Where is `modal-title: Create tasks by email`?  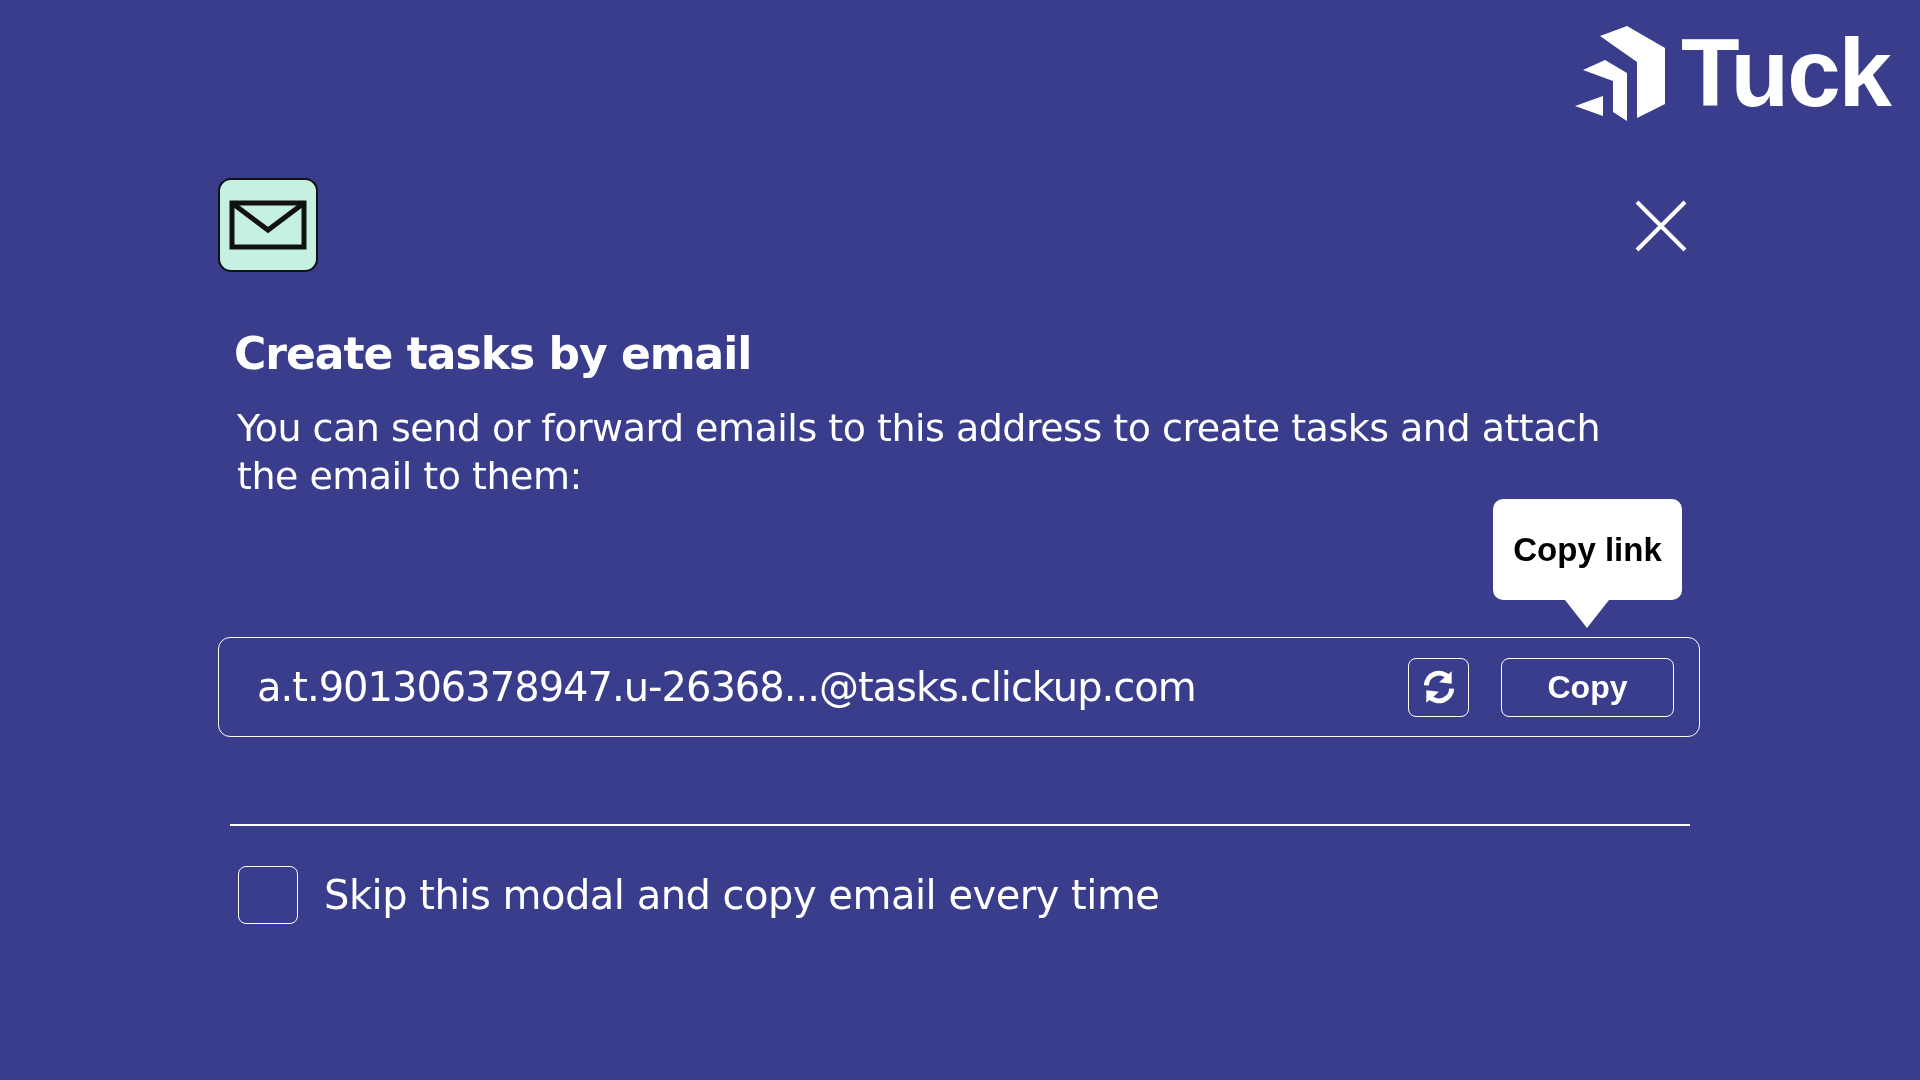
modal-title: Create tasks by email is located at coordinates (493, 354).